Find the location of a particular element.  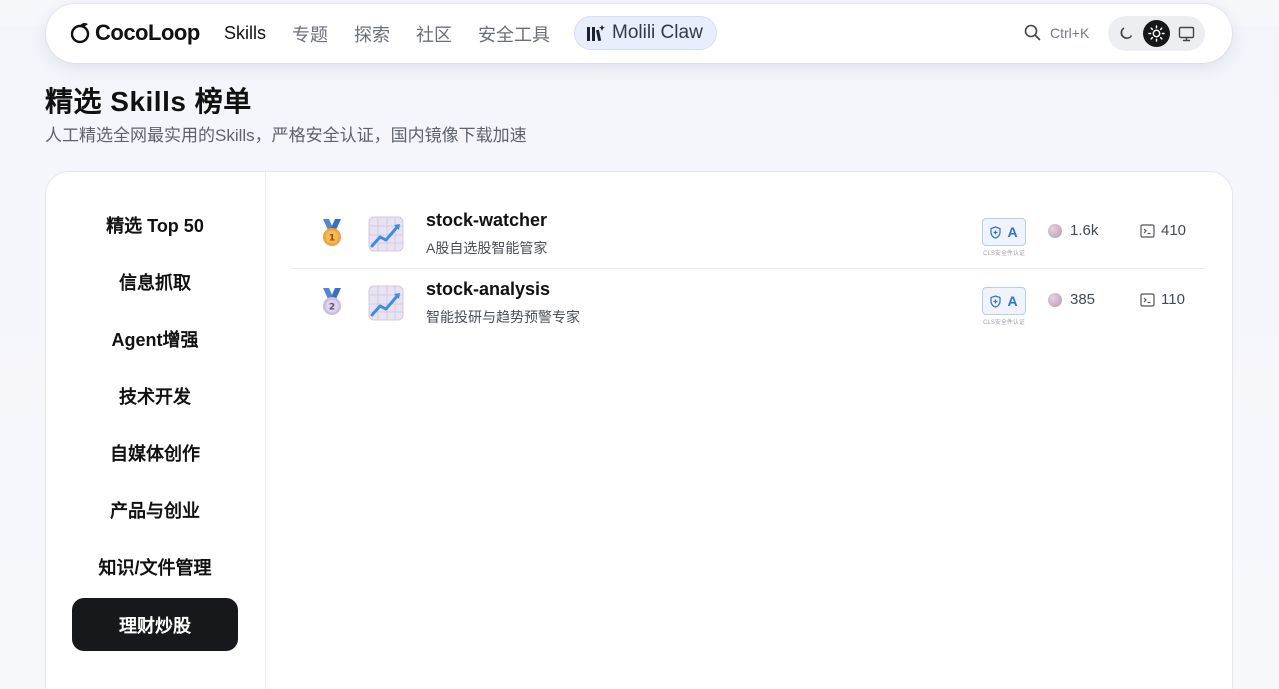

skill-name: stock-analysis is located at coordinates (488, 289).